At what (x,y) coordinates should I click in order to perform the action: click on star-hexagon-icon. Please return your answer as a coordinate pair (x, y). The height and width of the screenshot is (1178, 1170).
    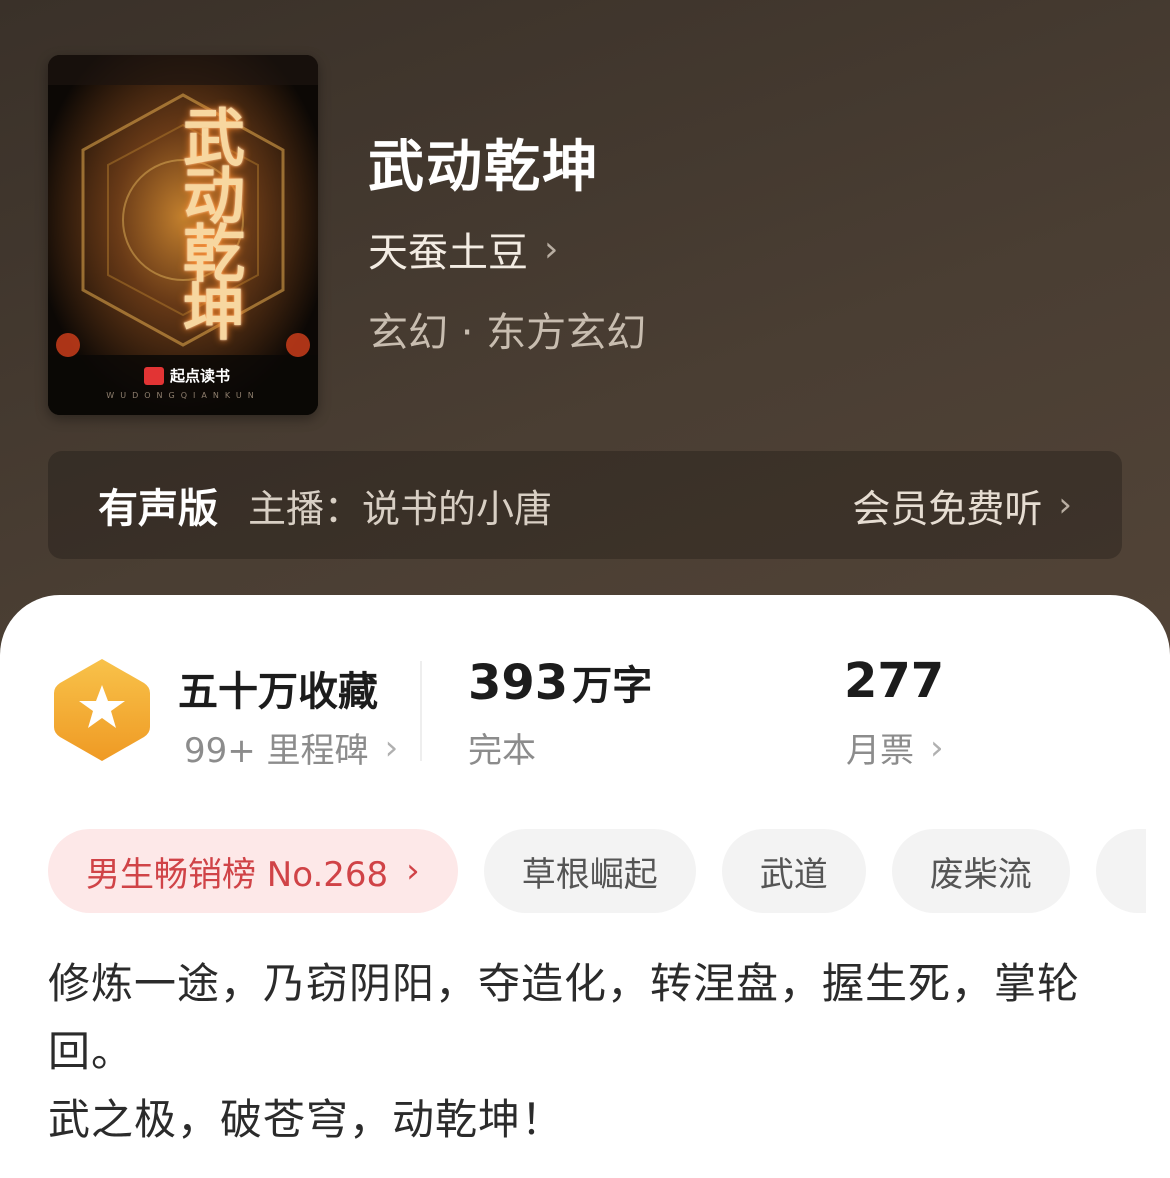
    Looking at the image, I should click on (102, 710).